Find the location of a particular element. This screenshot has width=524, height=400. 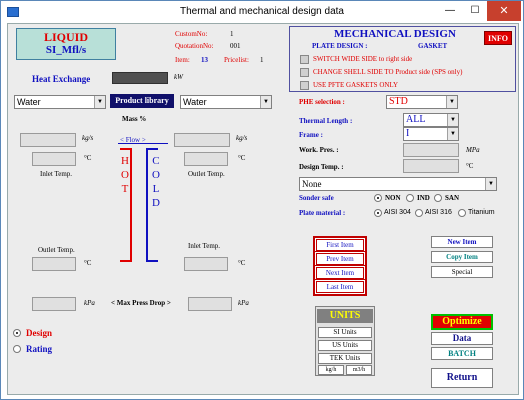

cold-letter: O is located at coordinates (156, 175).